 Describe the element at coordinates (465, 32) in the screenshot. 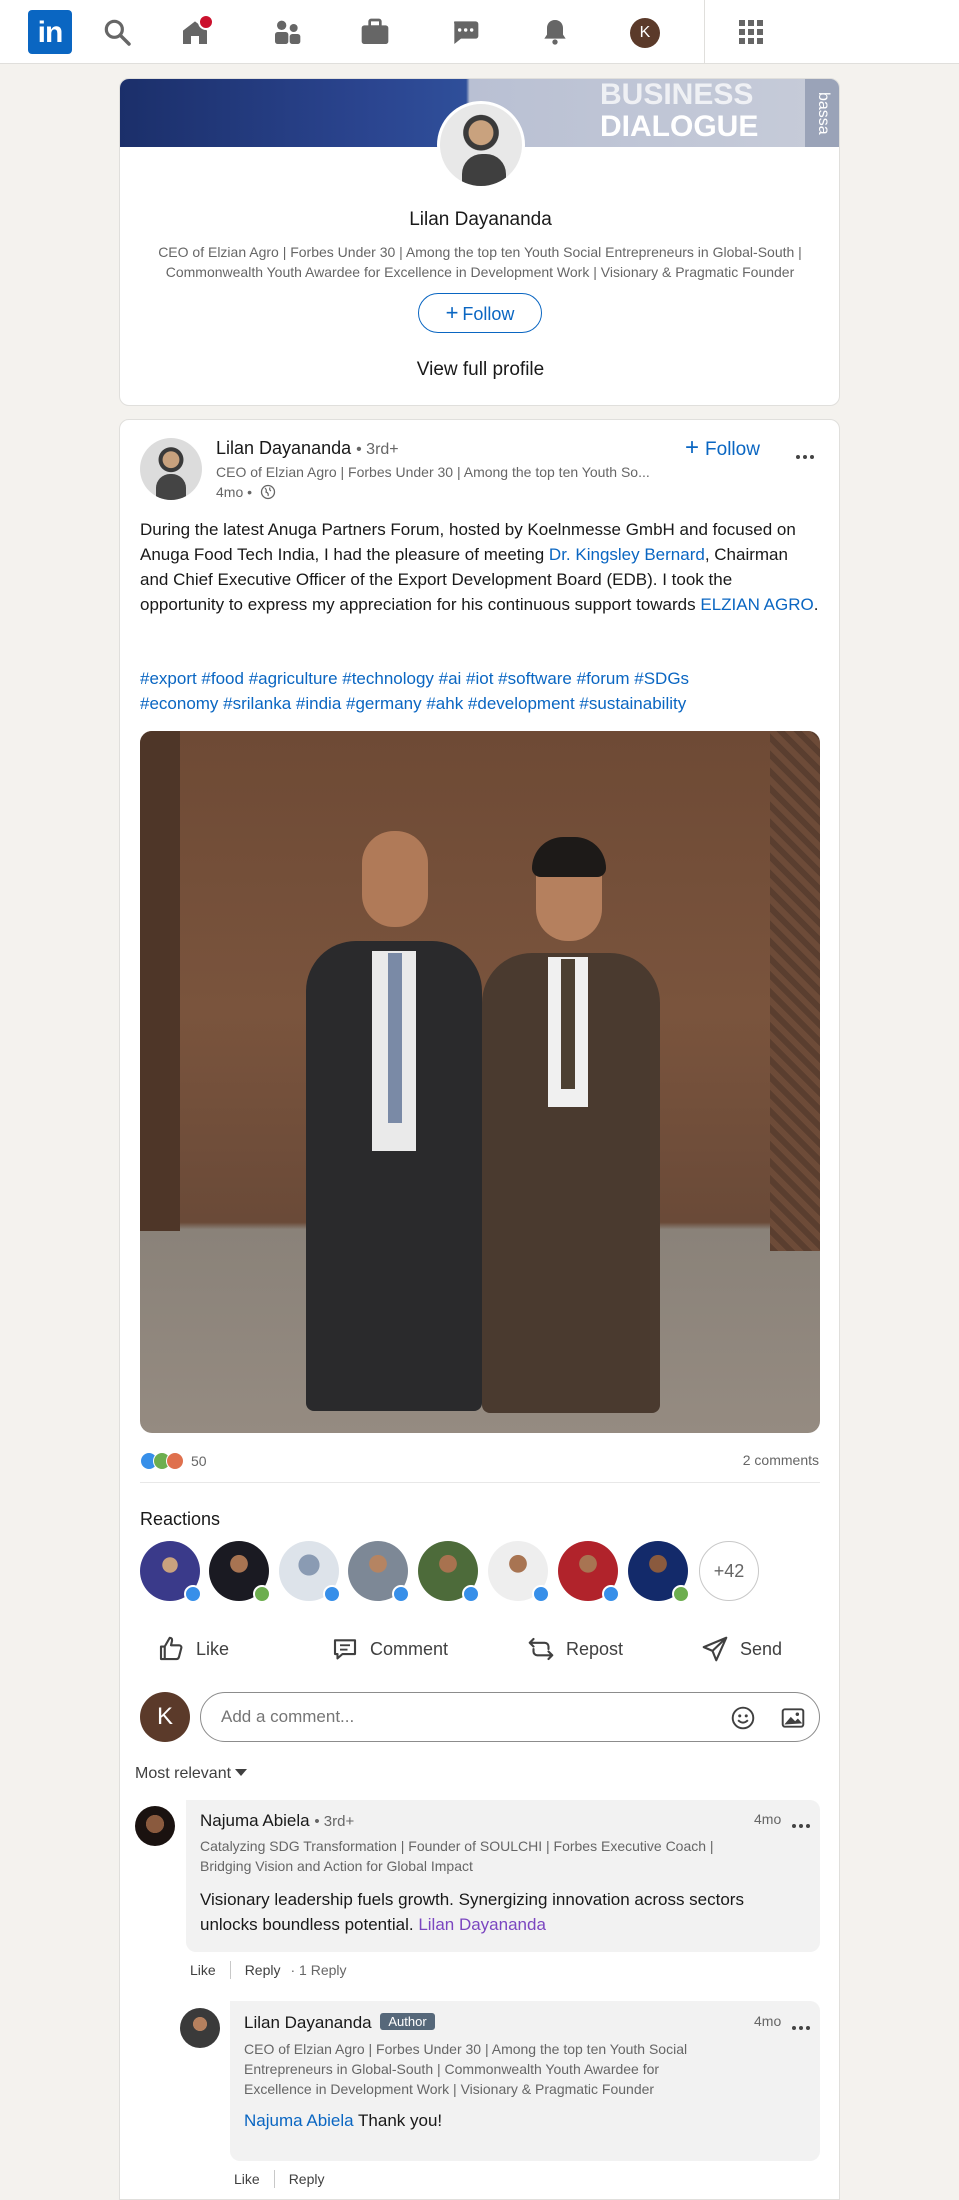

I see `messaging-icon` at that location.